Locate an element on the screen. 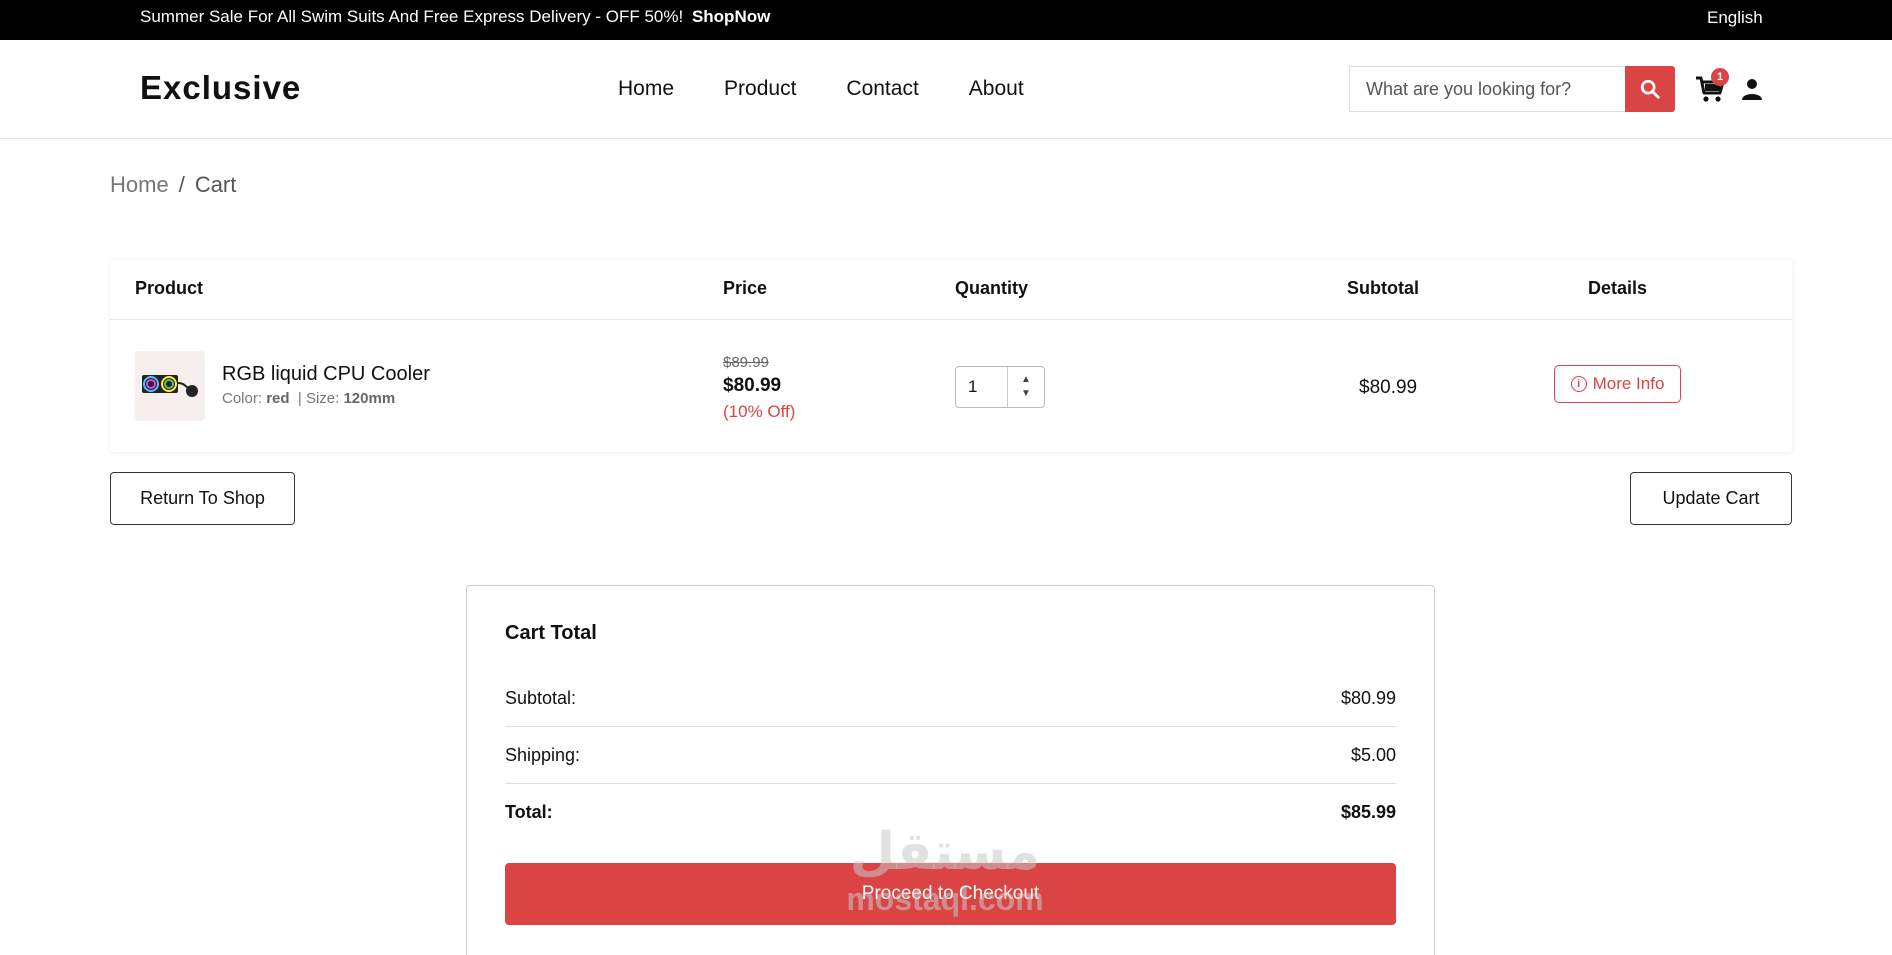 The image size is (1892, 955). col-product: Product is located at coordinates (169, 288).